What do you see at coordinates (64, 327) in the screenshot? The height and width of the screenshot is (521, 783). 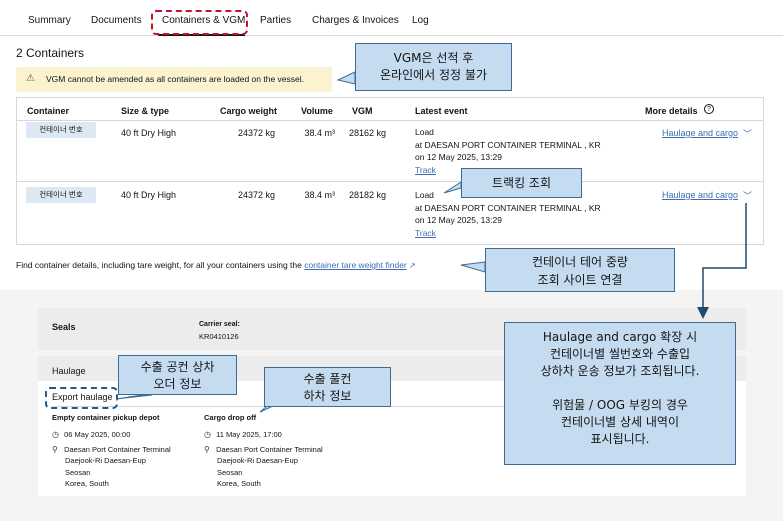 I see `seals-title: Seals` at bounding box center [64, 327].